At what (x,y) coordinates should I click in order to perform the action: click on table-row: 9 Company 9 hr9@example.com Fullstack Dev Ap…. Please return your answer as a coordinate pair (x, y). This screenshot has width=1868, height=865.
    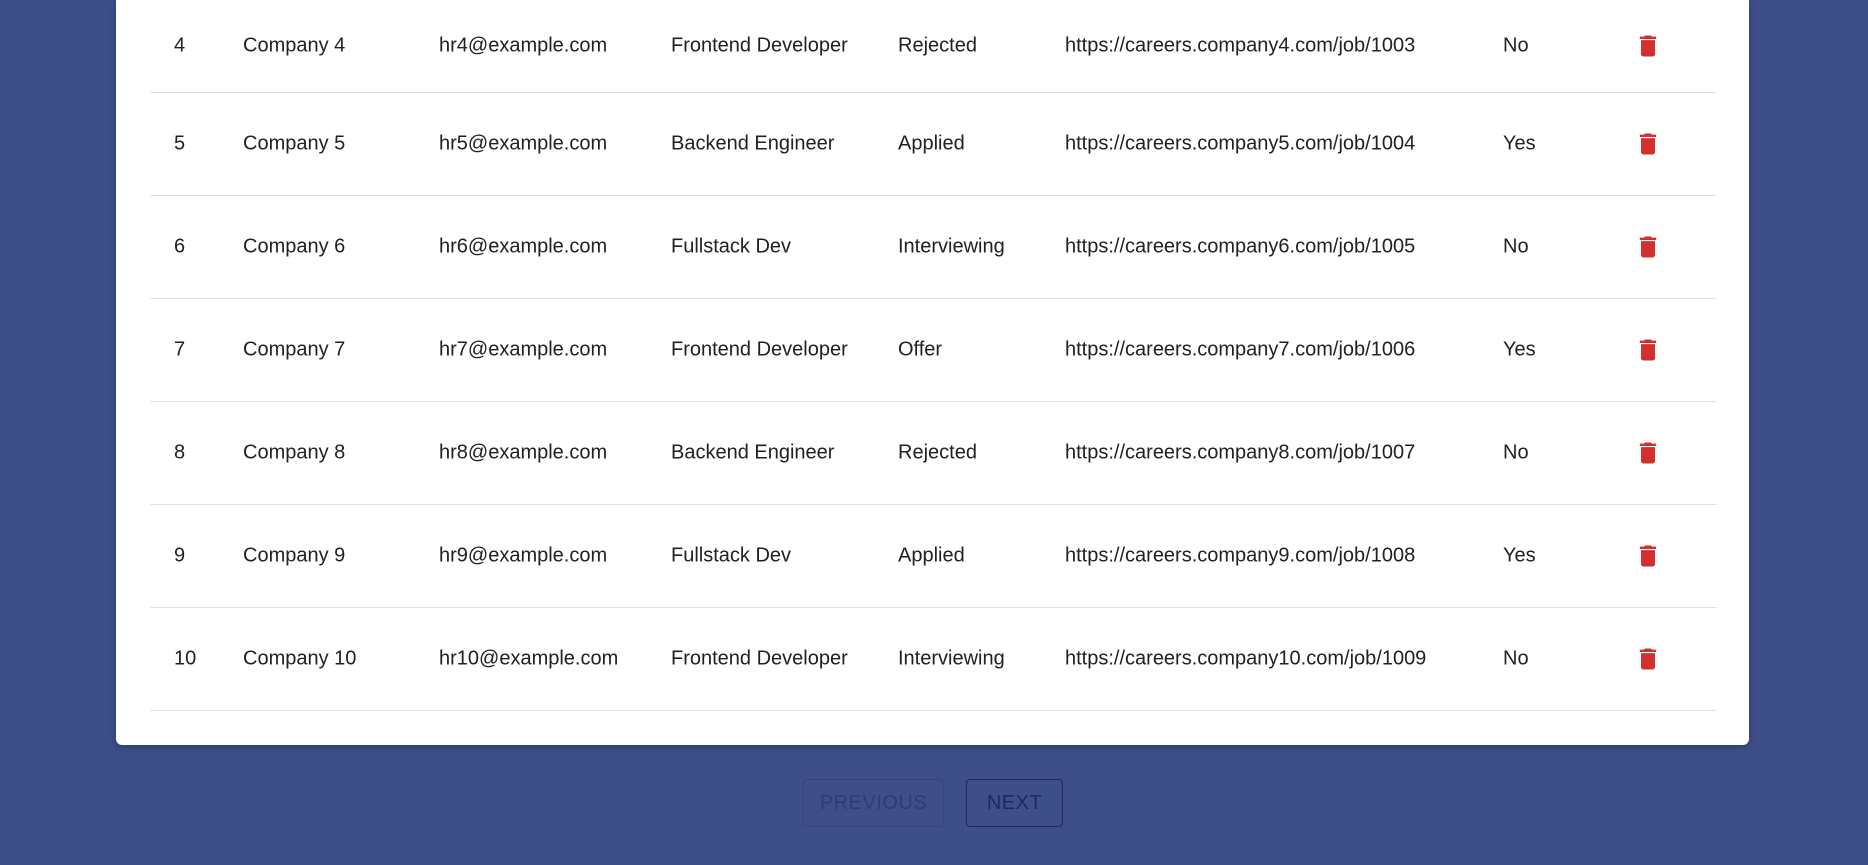
    Looking at the image, I should click on (933, 556).